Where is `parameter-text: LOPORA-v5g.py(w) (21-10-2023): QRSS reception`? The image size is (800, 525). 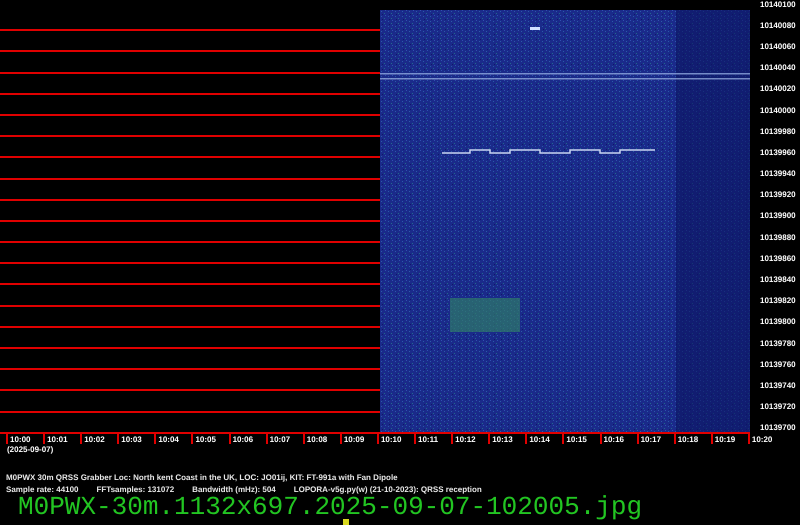 parameter-text: LOPORA-v5g.py(w) (21-10-2023): QRSS reception is located at coordinates (388, 490).